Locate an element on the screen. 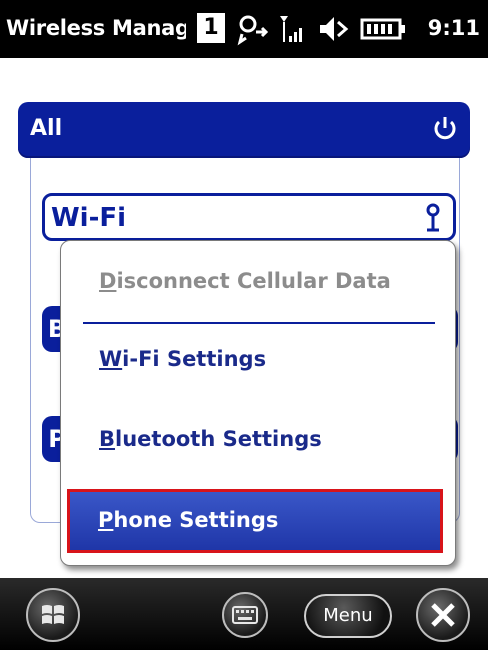 The image size is (488, 650). menu-item-disconnect-cellular-data: Disconnect Cellular Data is located at coordinates (245, 281).